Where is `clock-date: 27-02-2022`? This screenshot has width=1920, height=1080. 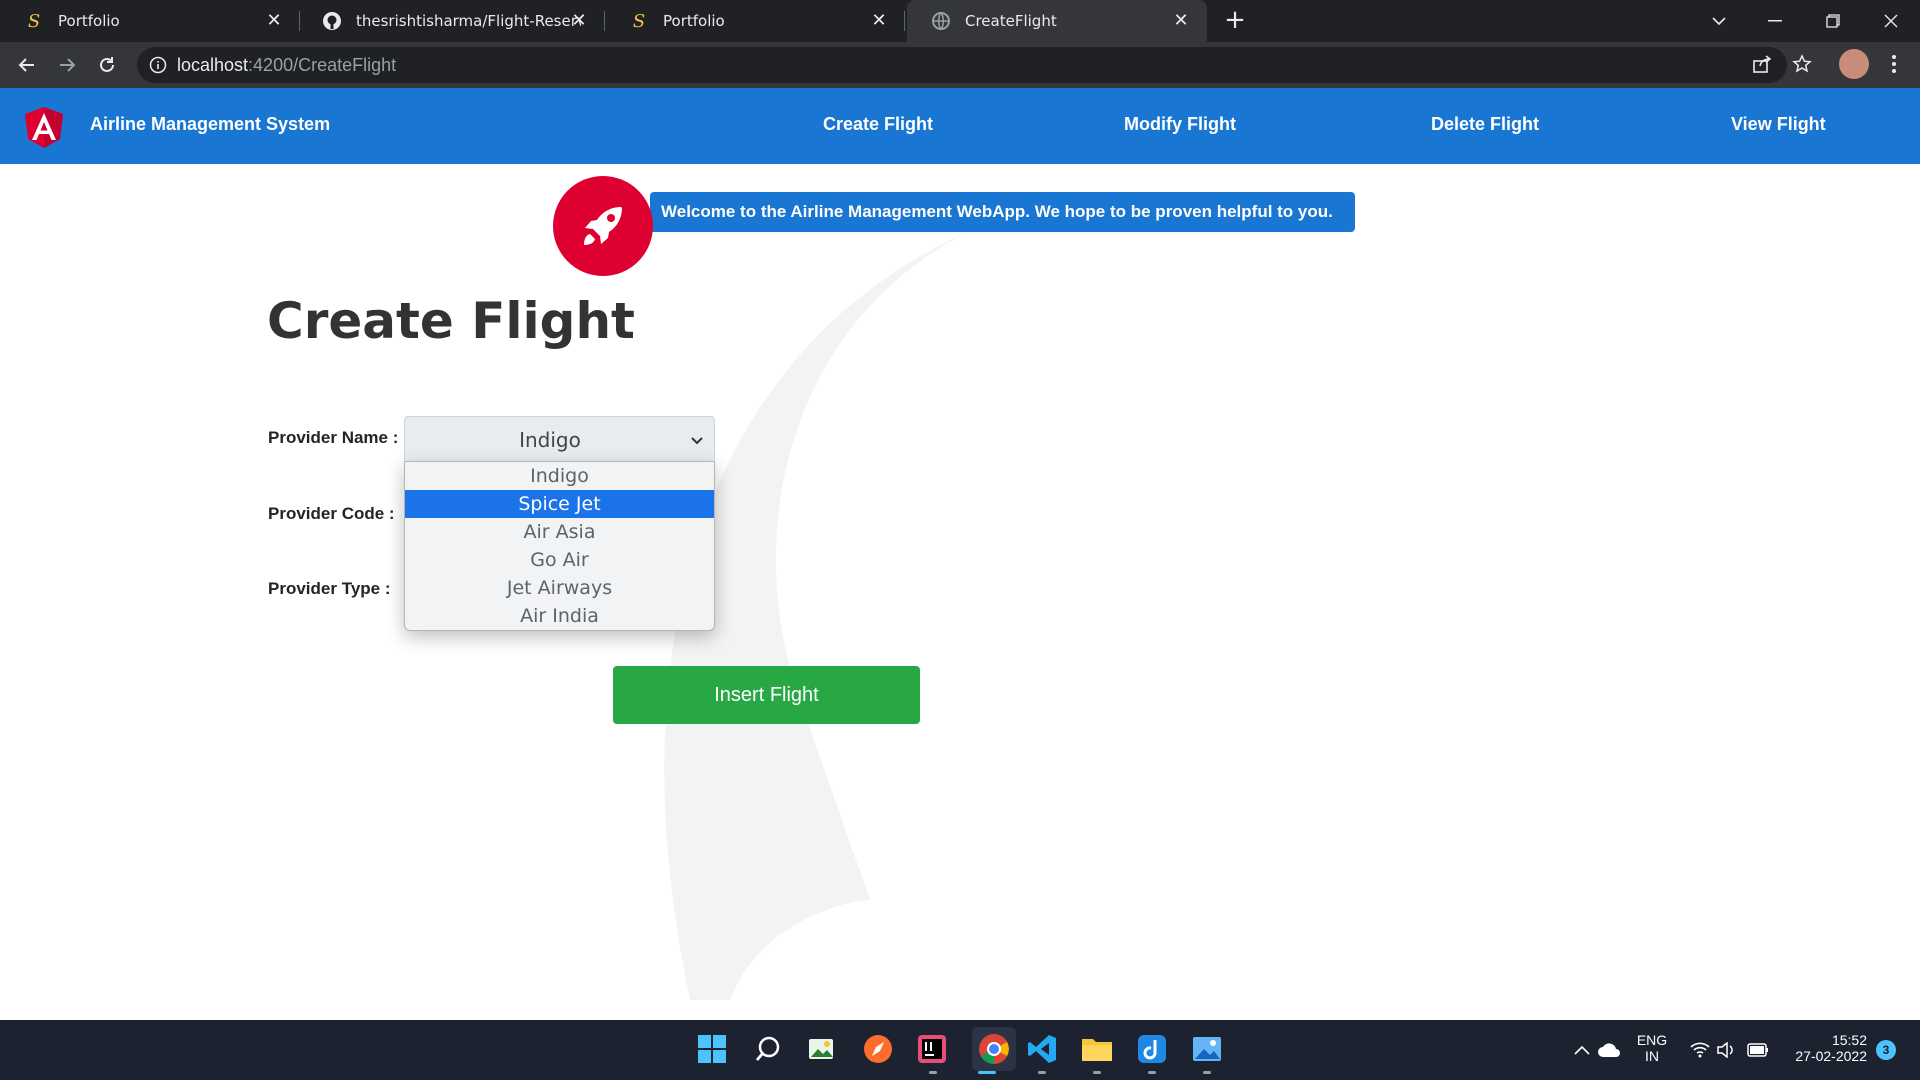 clock-date: 27-02-2022 is located at coordinates (1831, 1056).